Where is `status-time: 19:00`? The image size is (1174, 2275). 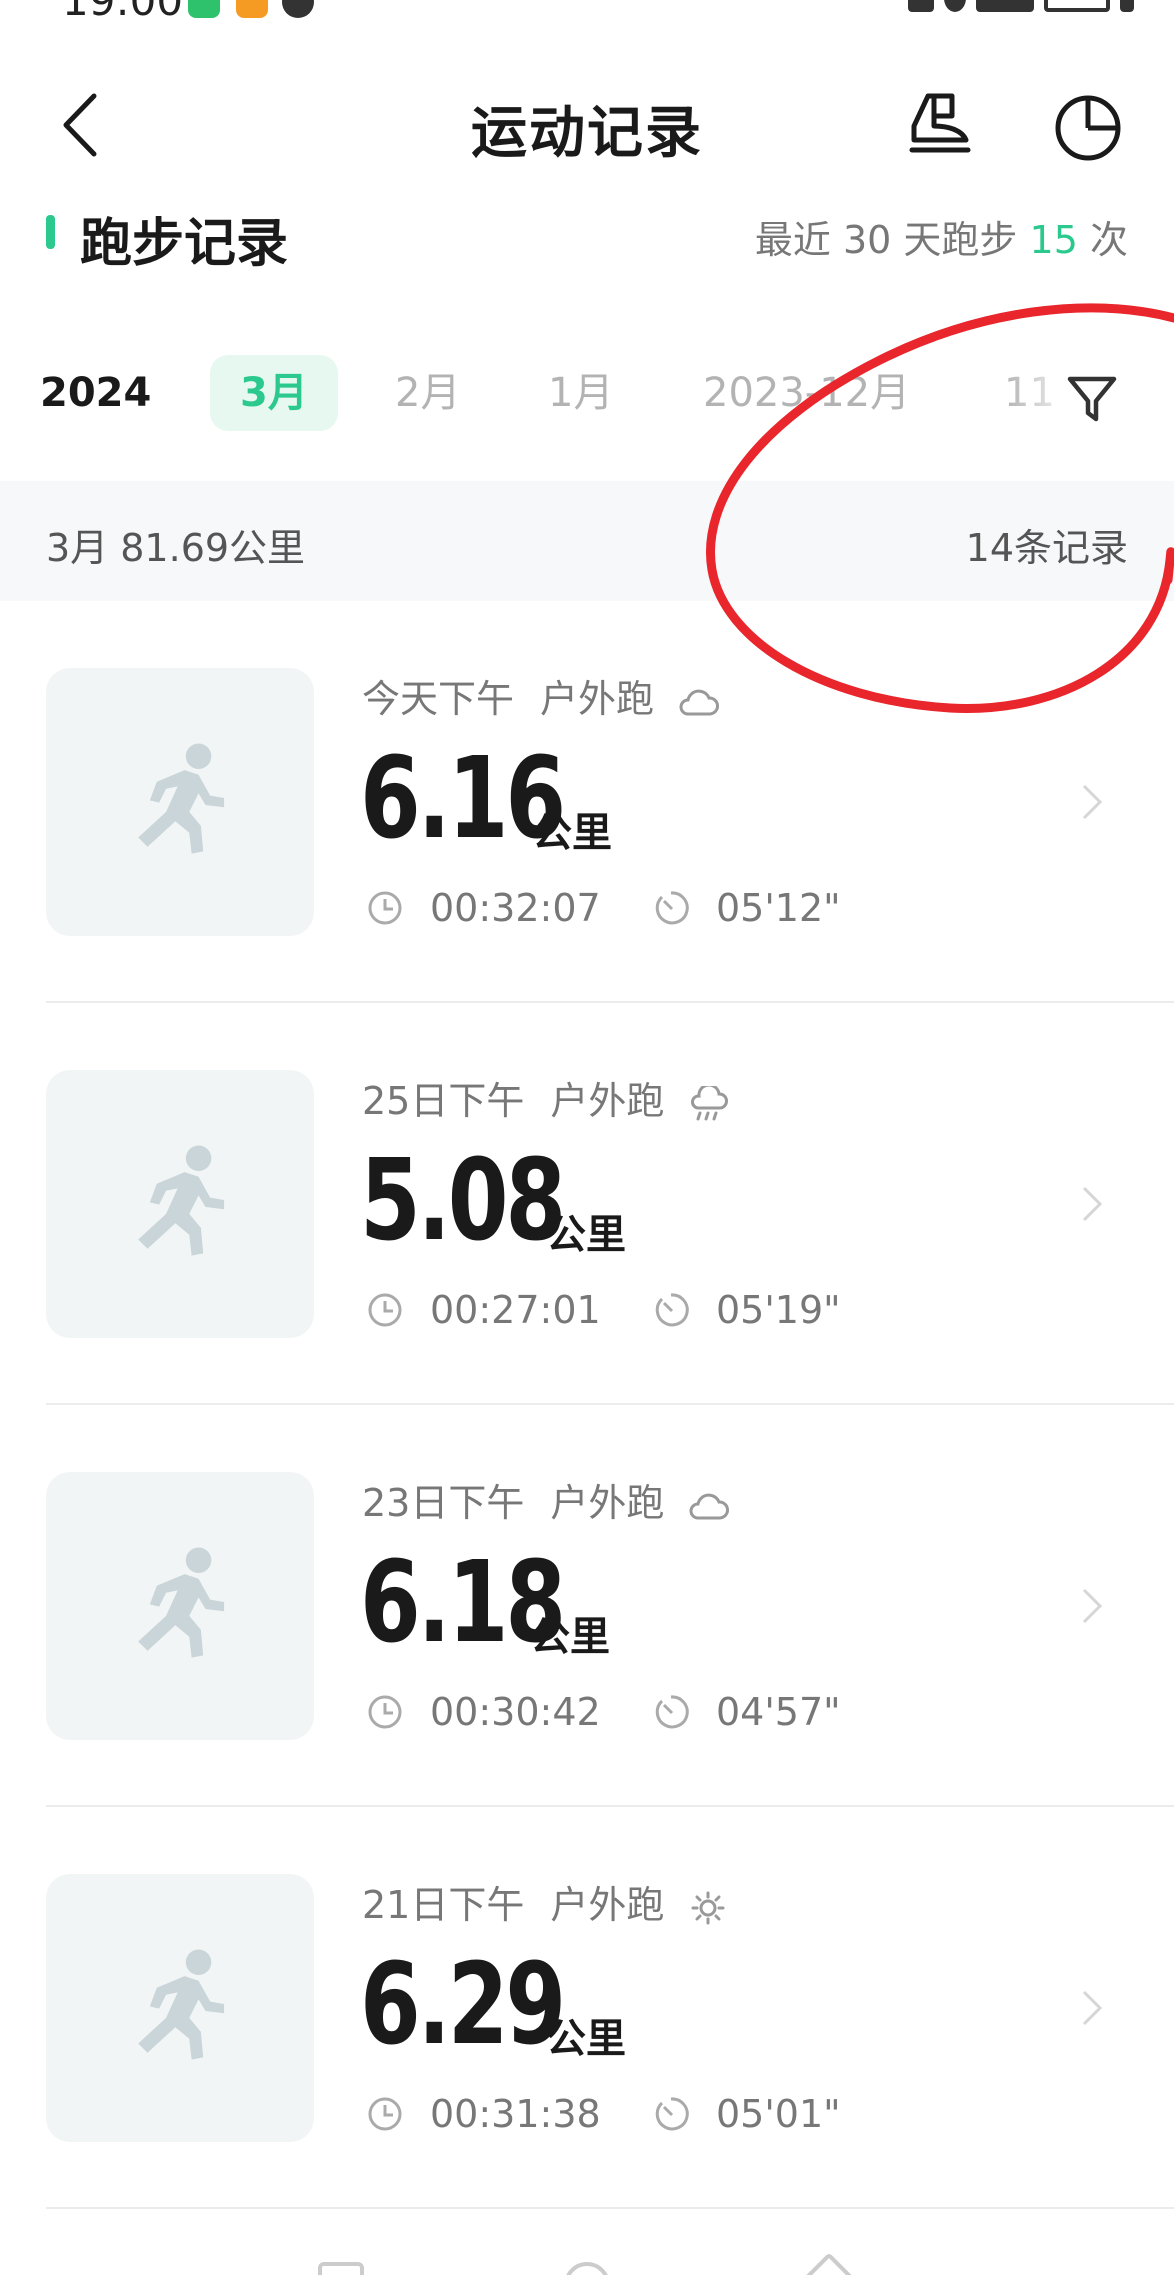
status-time: 19:00 is located at coordinates (123, 12).